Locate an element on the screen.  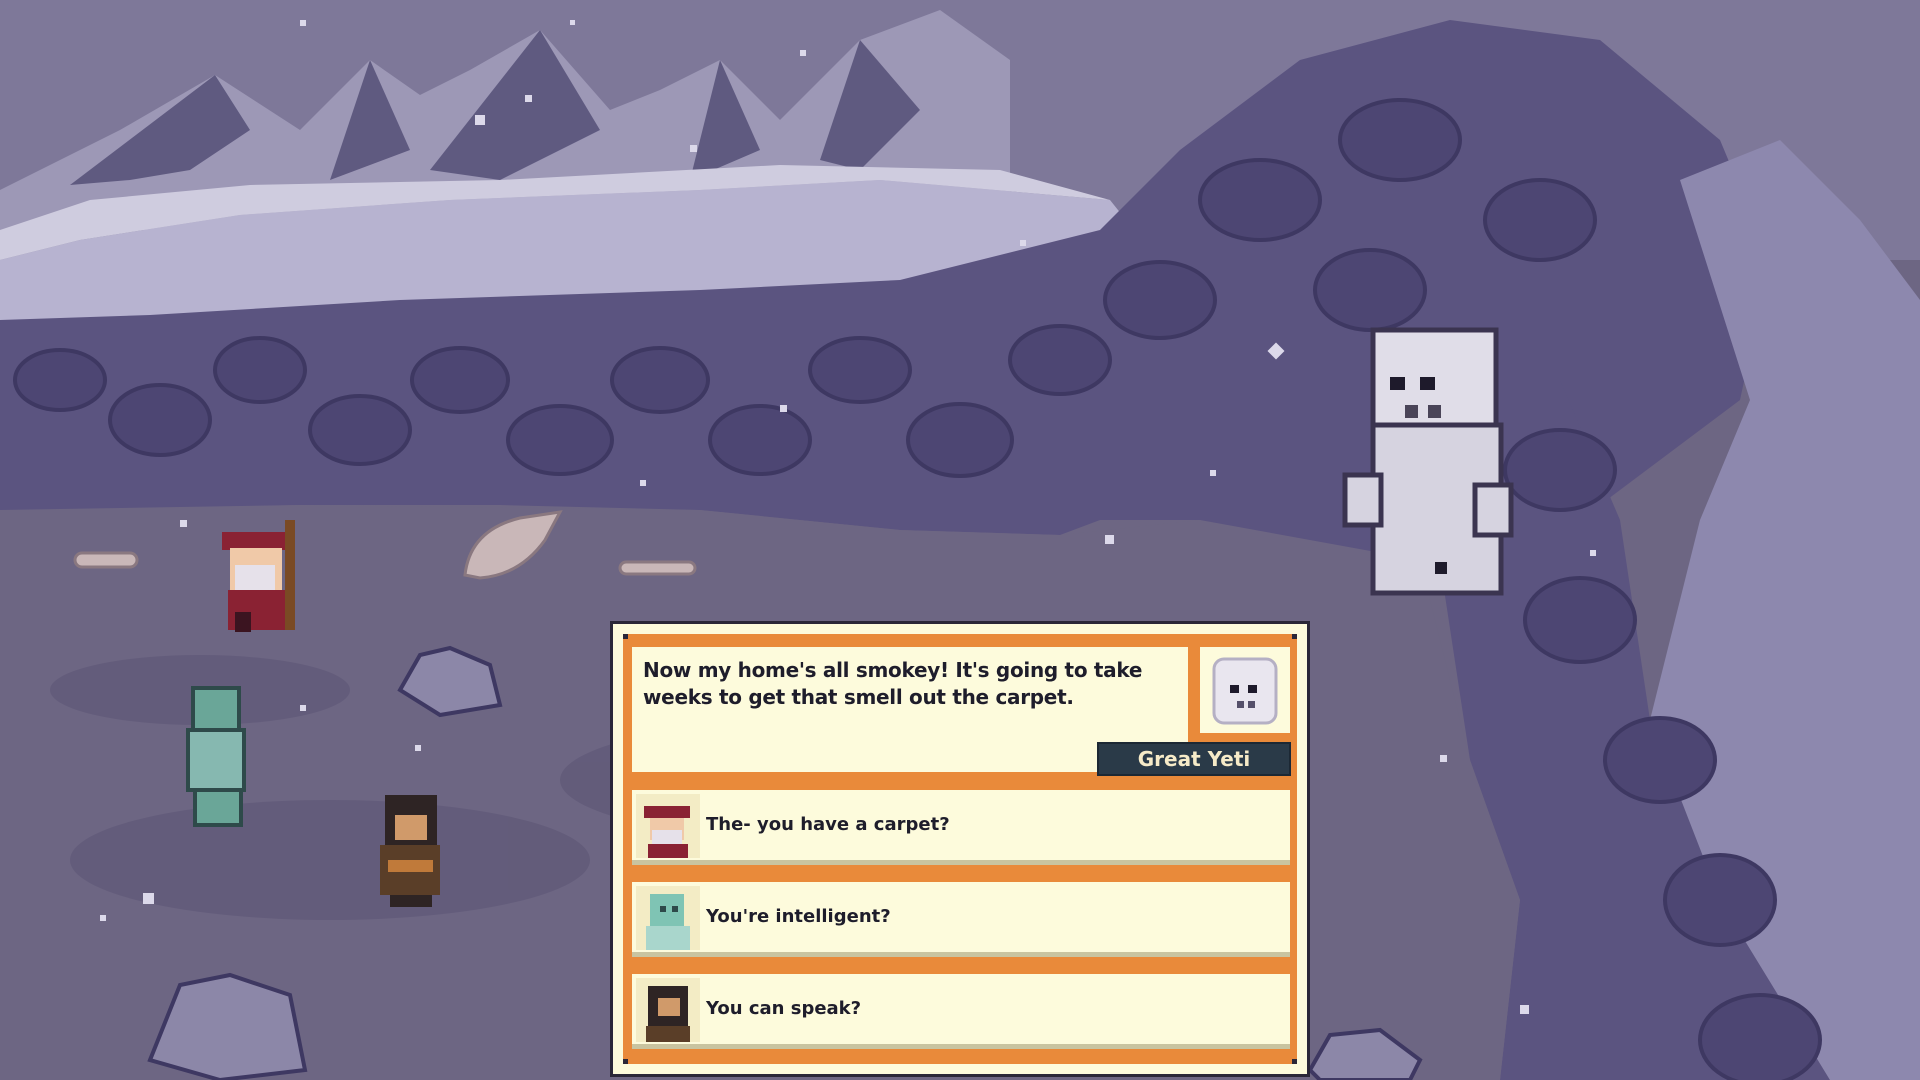
choice-2: You're intelligent? is located at coordinates (961, 919).